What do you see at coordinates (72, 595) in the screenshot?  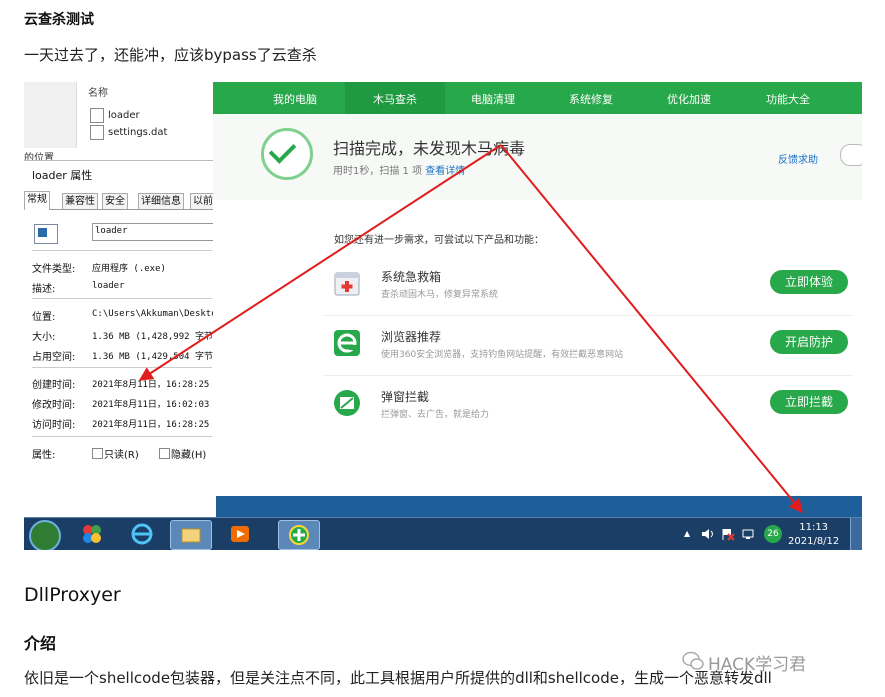 I see `section-heading-dllproxyer: DllProxyer` at bounding box center [72, 595].